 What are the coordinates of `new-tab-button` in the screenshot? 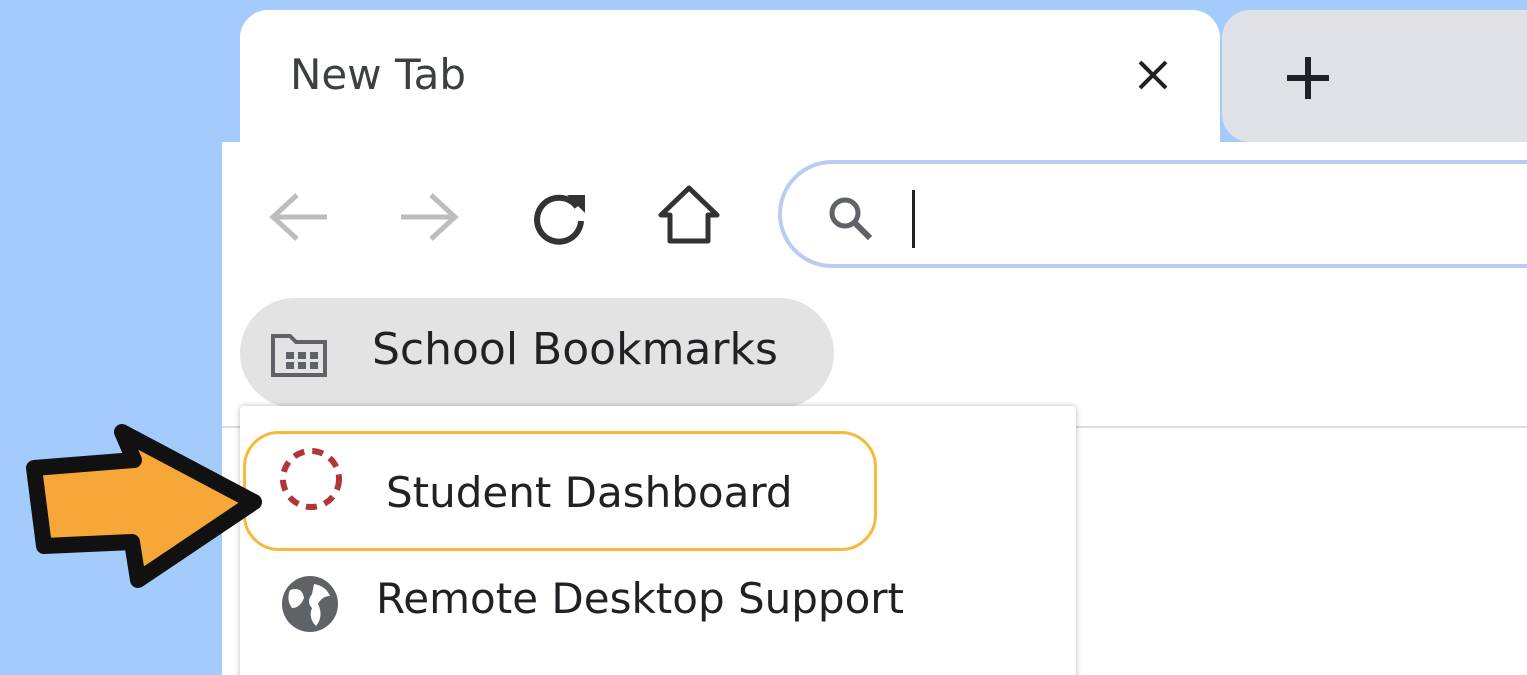 It's located at (1308, 78).